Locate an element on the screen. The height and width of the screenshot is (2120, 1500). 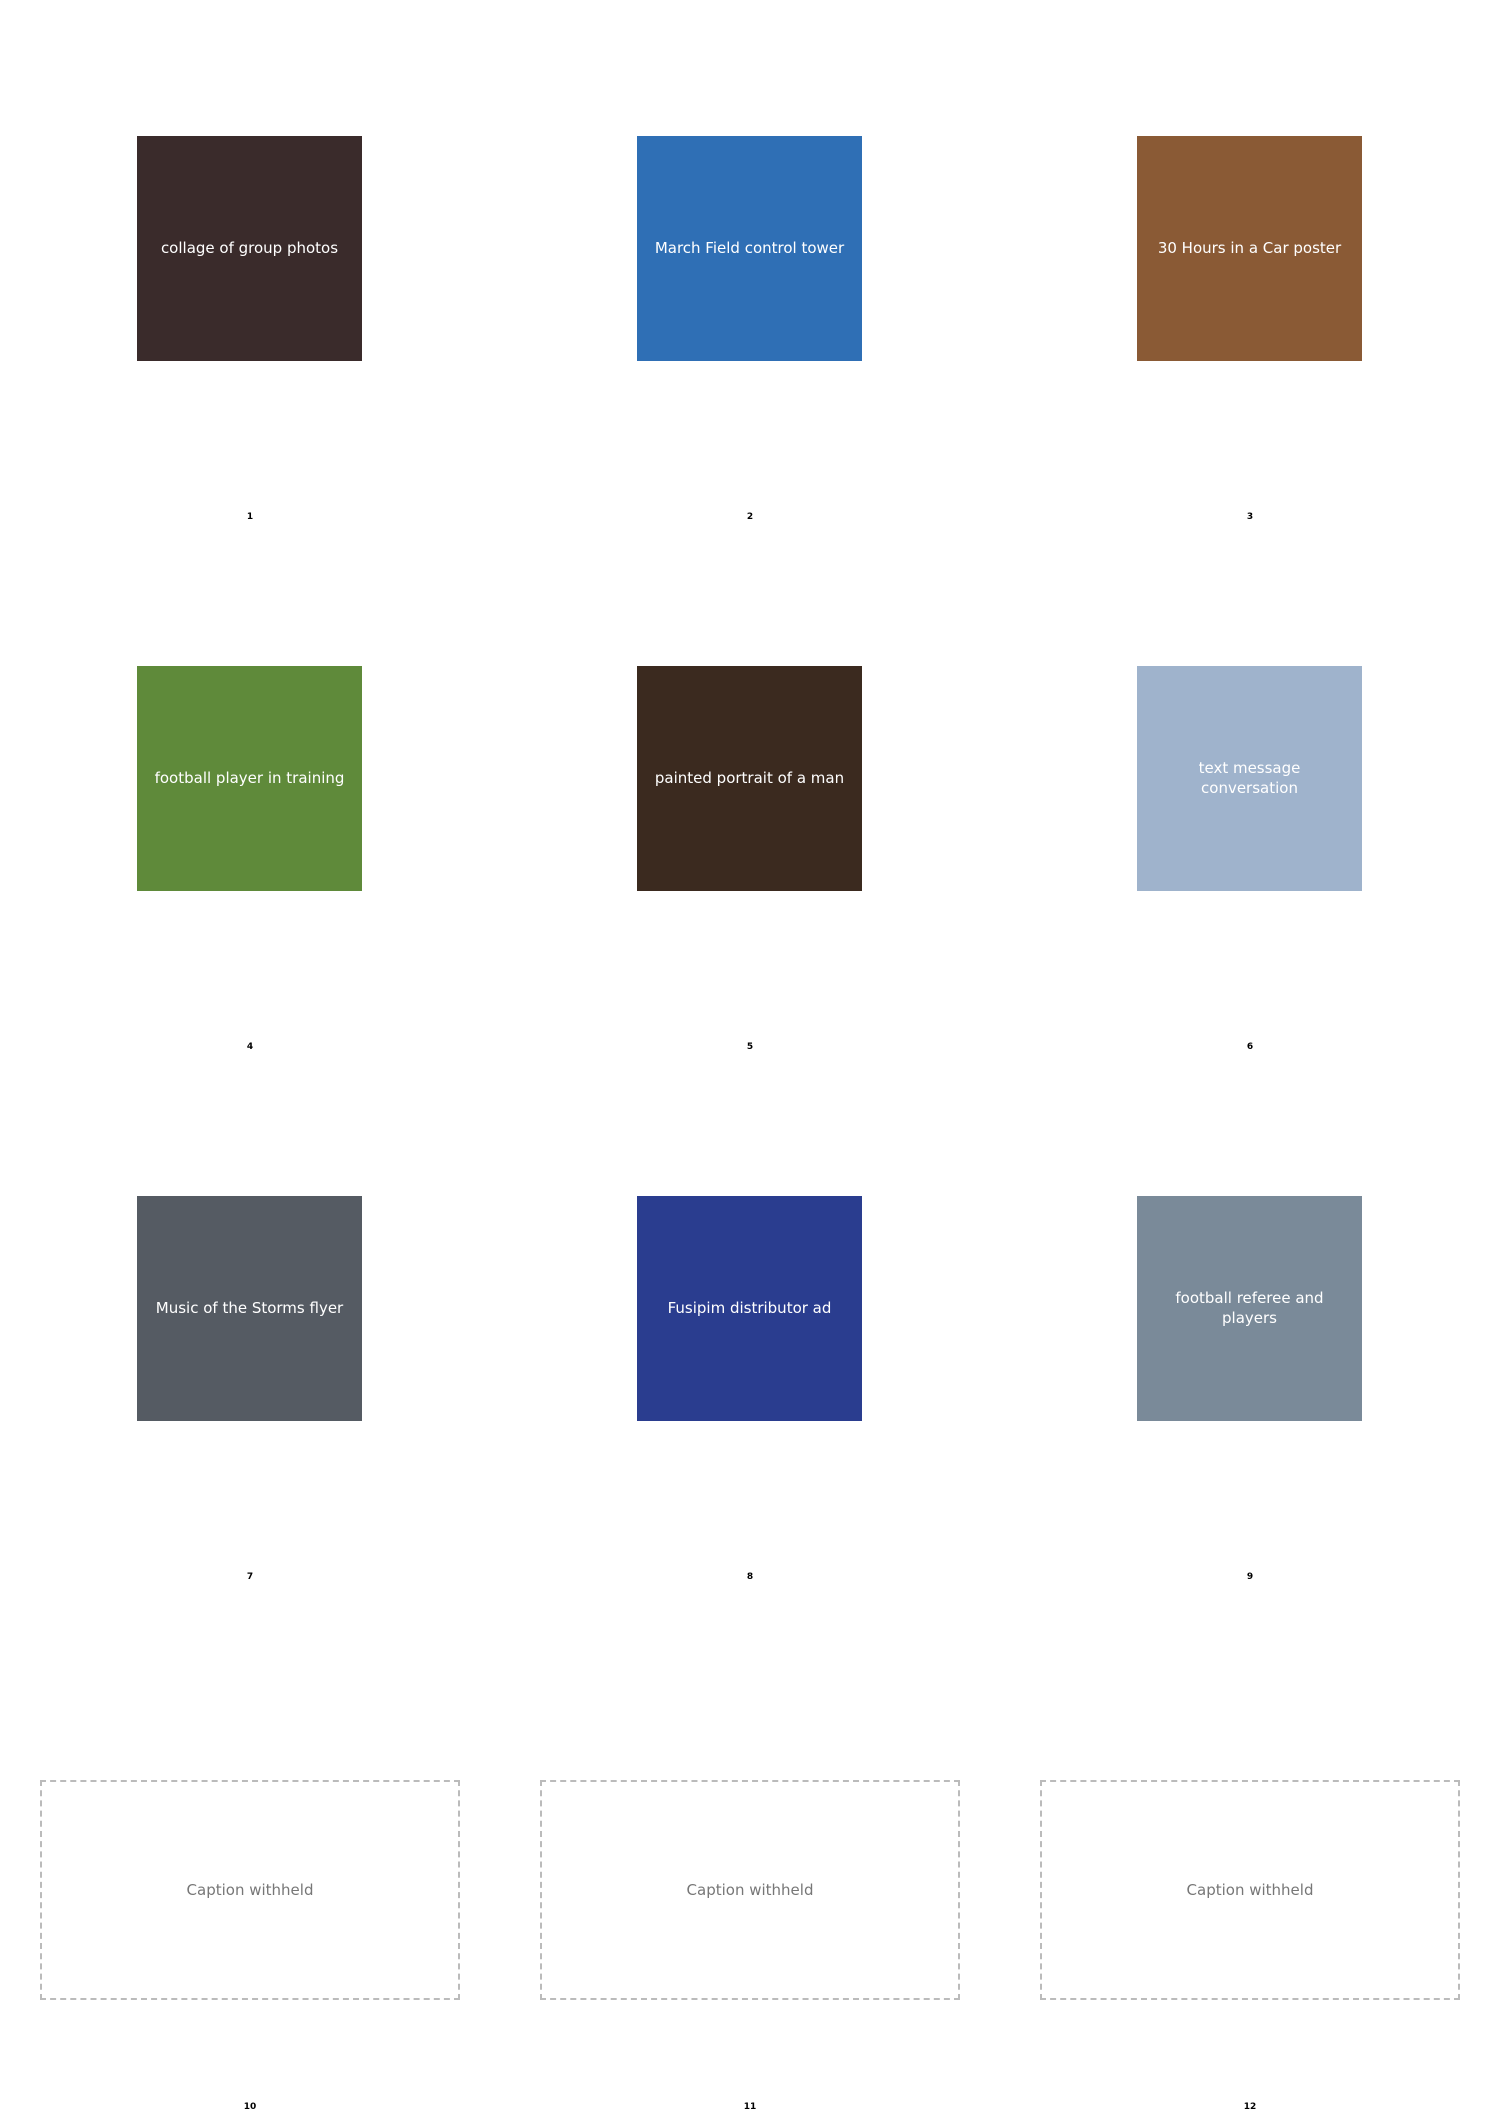
cell-number: 5 is located at coordinates (750, 1047).